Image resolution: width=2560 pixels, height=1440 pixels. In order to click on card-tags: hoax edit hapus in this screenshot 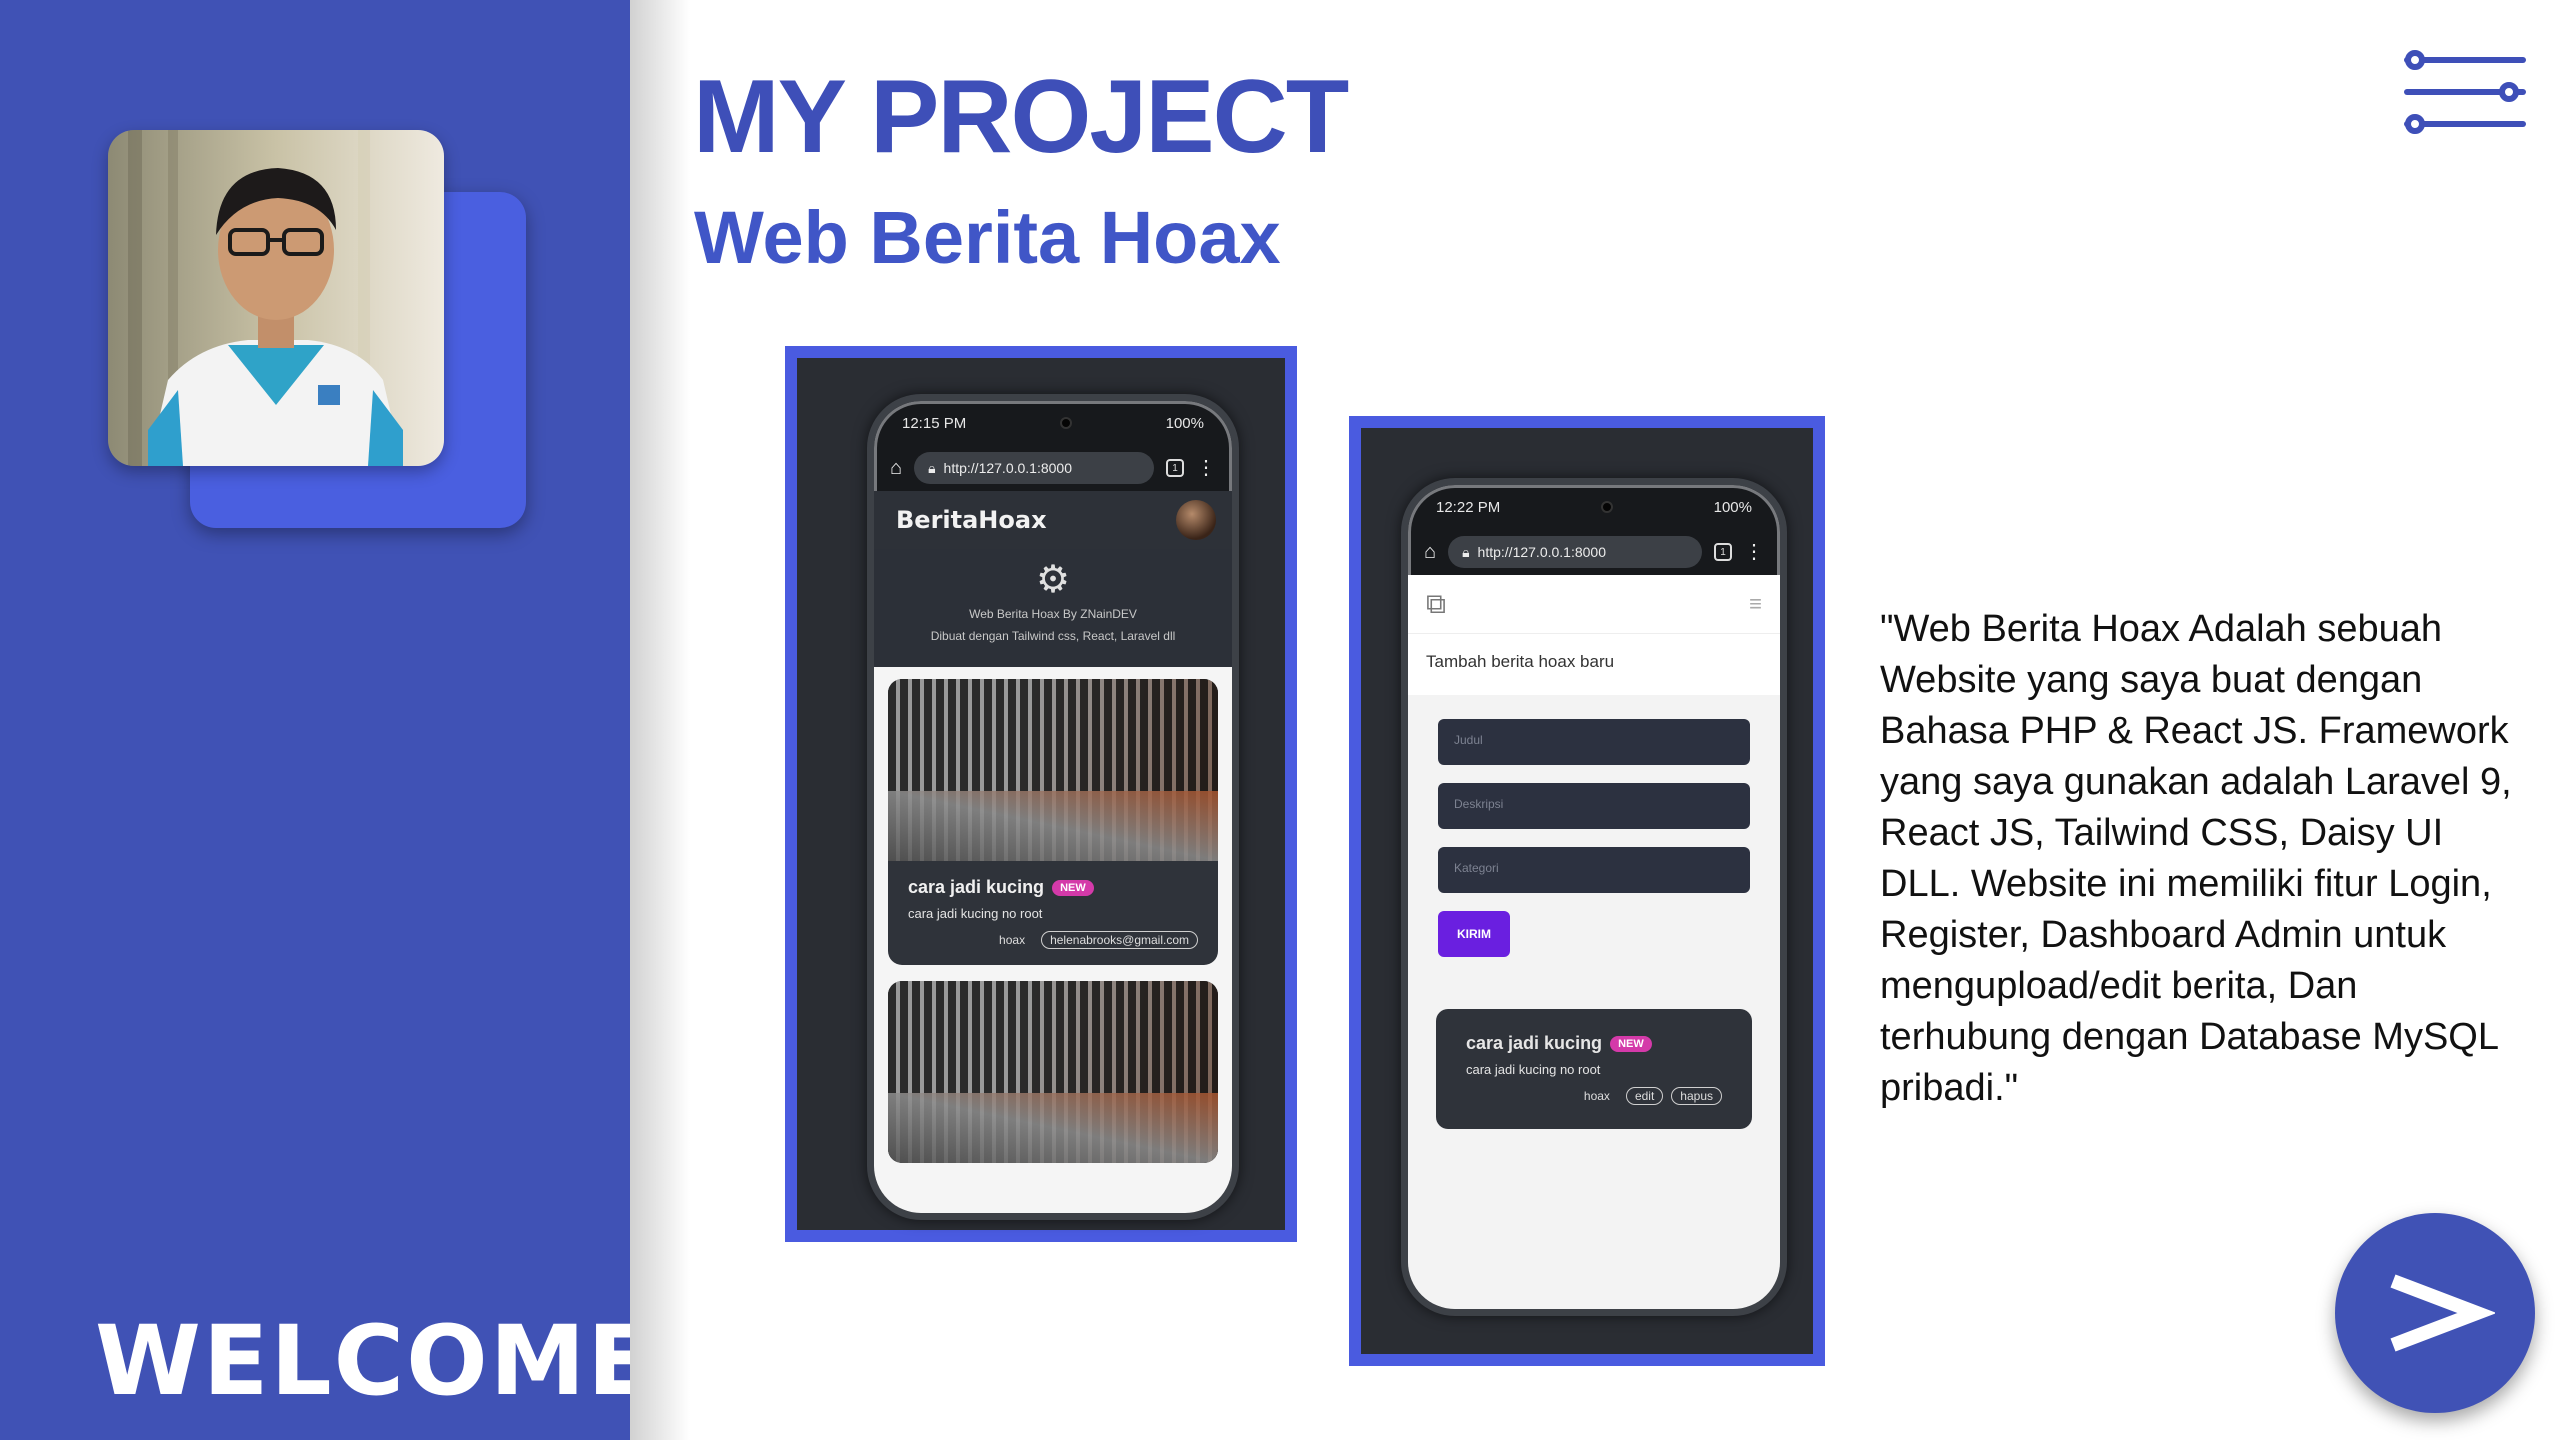, I will do `click(1594, 1096)`.